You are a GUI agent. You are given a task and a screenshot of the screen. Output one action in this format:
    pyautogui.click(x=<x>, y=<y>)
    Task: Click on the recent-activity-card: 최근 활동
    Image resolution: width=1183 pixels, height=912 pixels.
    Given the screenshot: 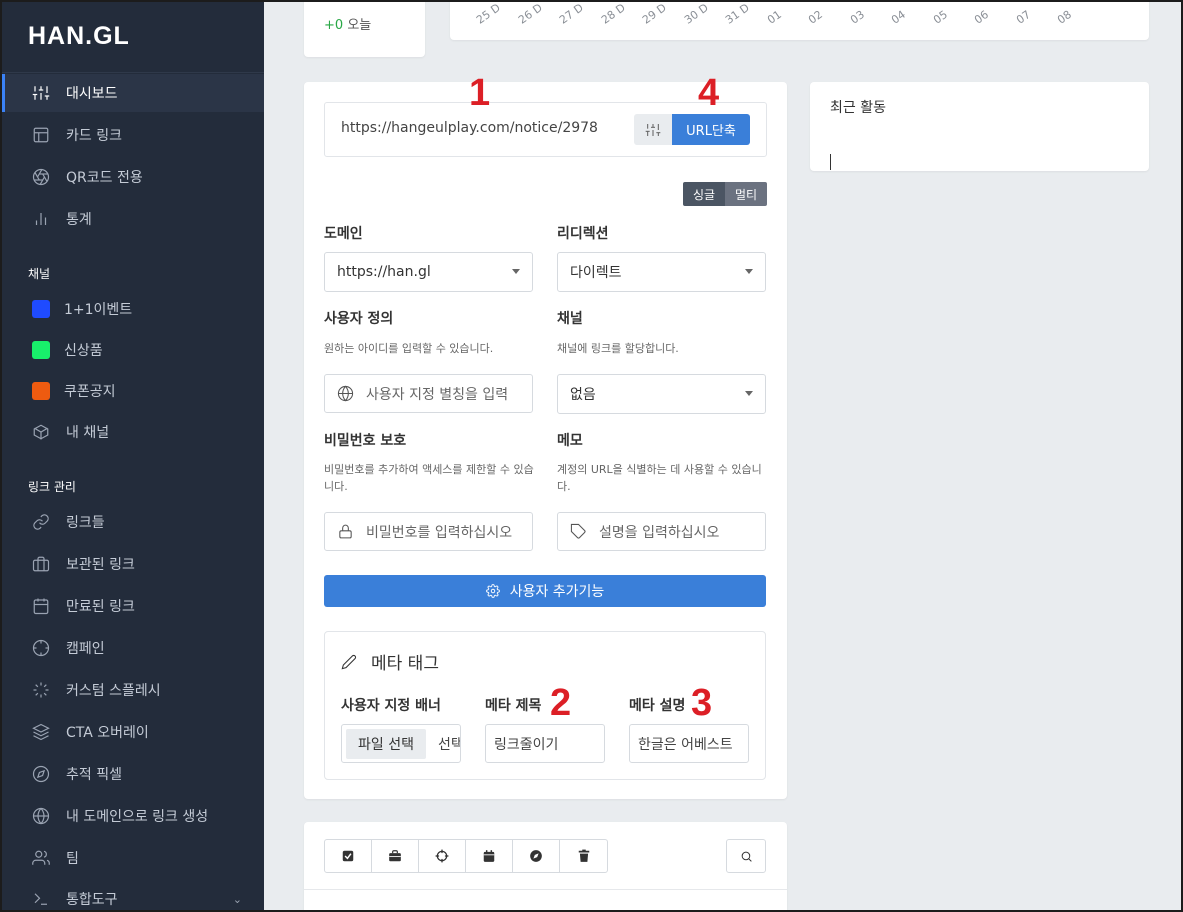 What is the action you would take?
    pyautogui.click(x=979, y=126)
    